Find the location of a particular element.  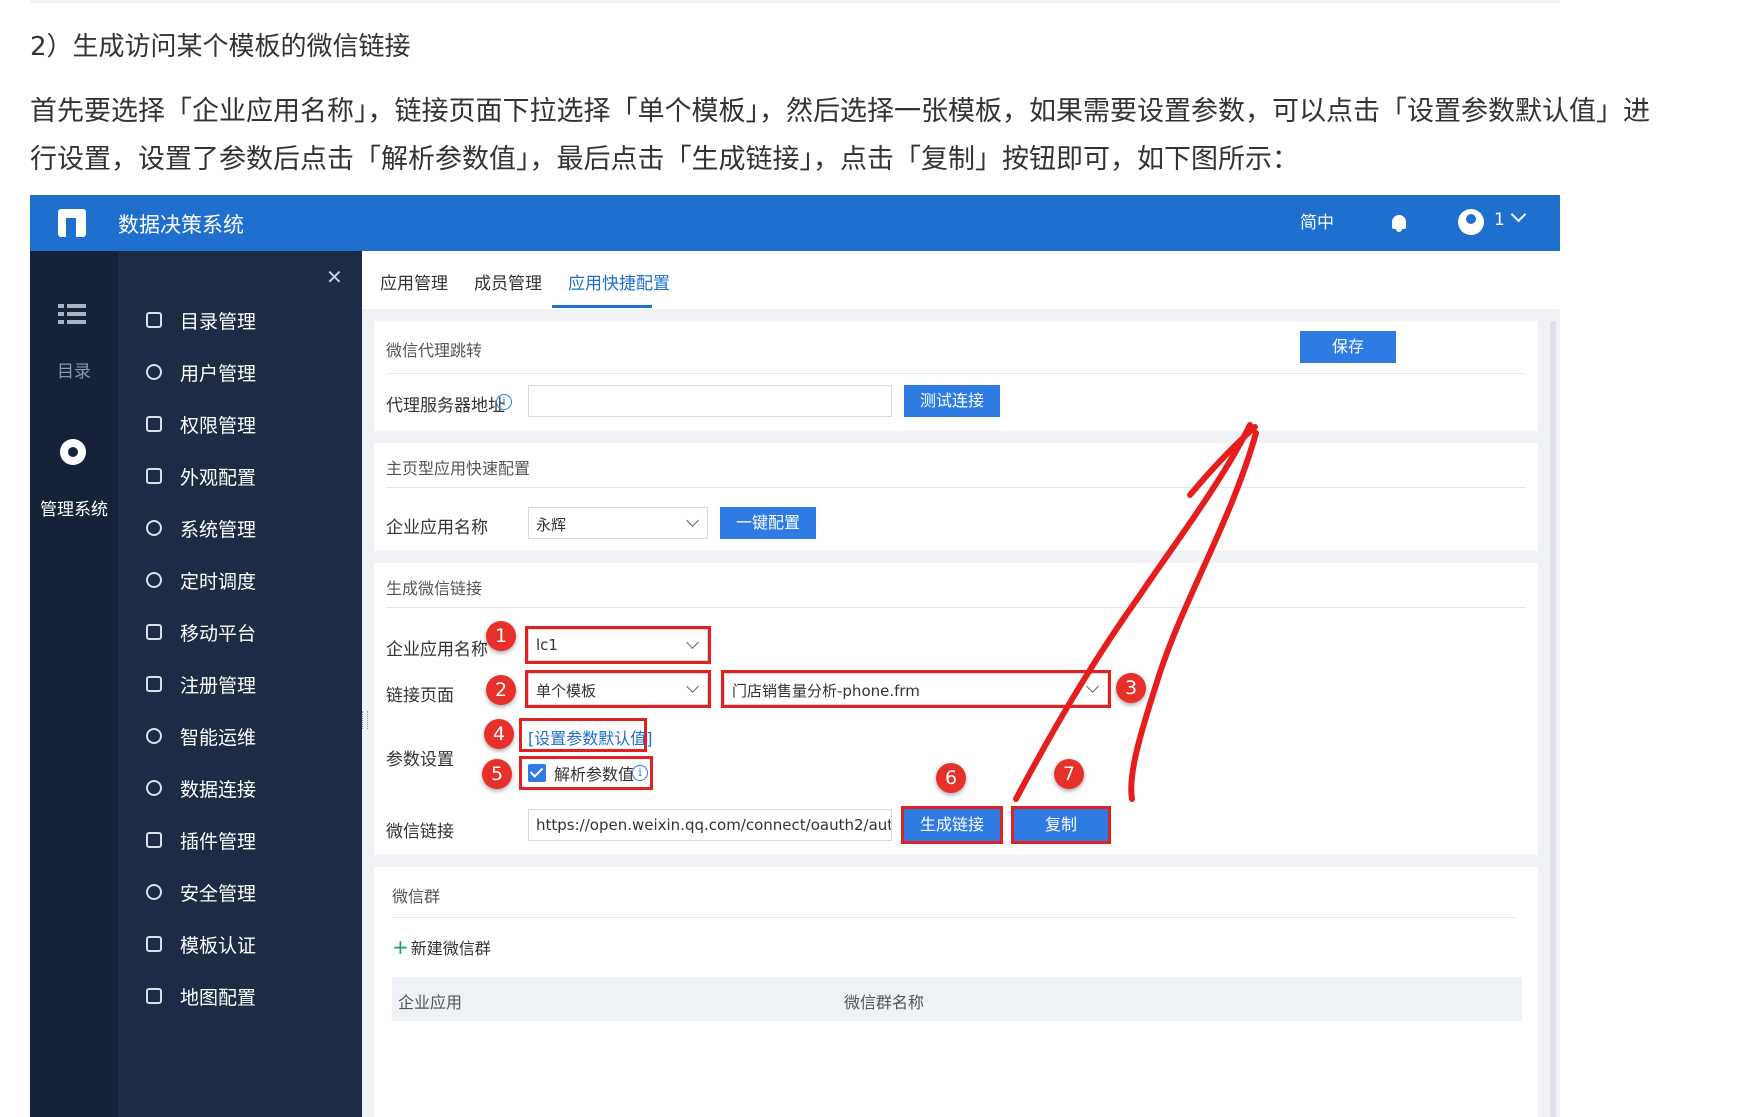

column-header: 企业应用 is located at coordinates (430, 1002).